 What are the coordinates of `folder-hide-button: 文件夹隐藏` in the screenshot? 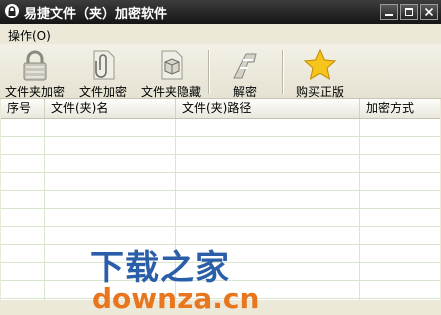 It's located at (171, 73).